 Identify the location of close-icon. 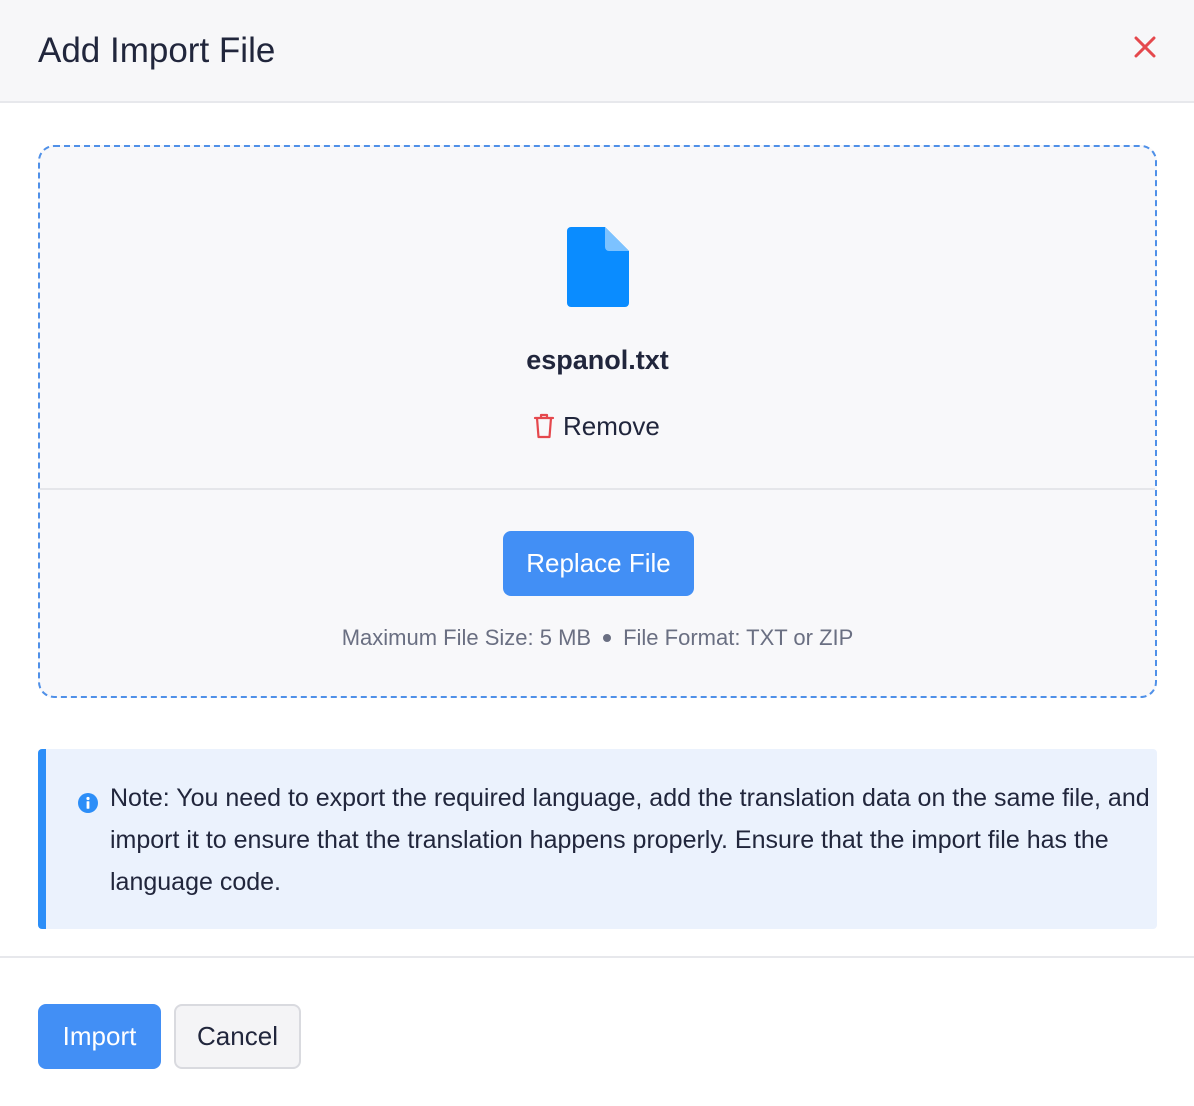
(1145, 47).